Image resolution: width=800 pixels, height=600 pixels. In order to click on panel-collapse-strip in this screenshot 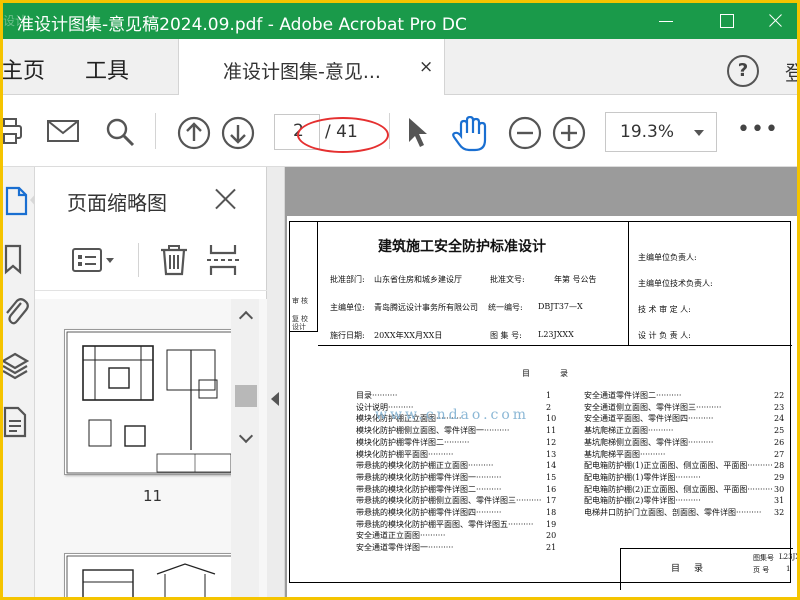, I will do `click(276, 382)`.